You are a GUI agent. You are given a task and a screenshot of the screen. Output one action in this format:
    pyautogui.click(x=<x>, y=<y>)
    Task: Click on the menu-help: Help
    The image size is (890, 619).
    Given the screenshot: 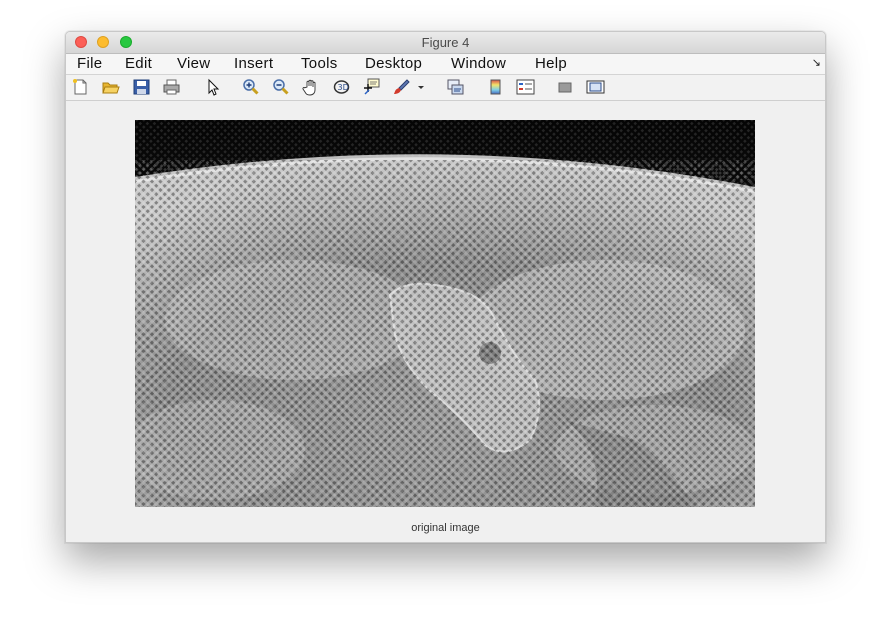 What is the action you would take?
    pyautogui.click(x=551, y=63)
    